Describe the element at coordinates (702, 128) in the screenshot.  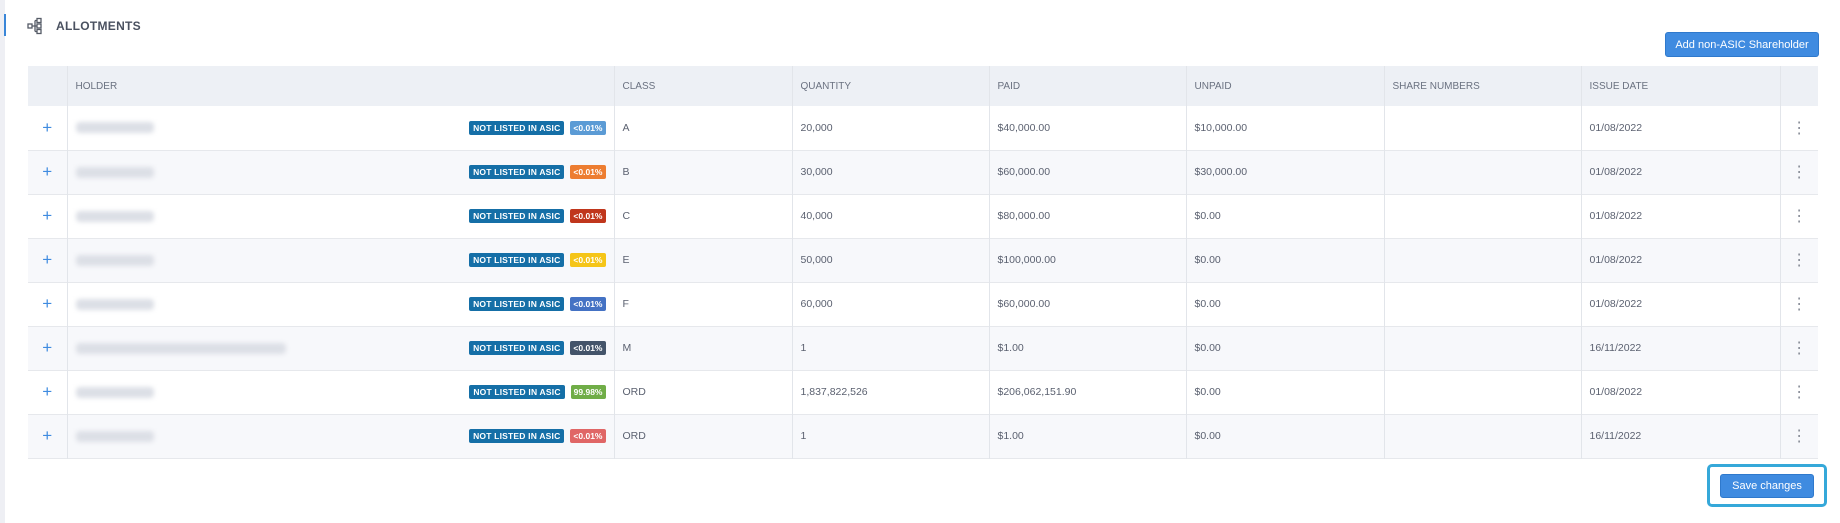
I see `class-cell: A` at that location.